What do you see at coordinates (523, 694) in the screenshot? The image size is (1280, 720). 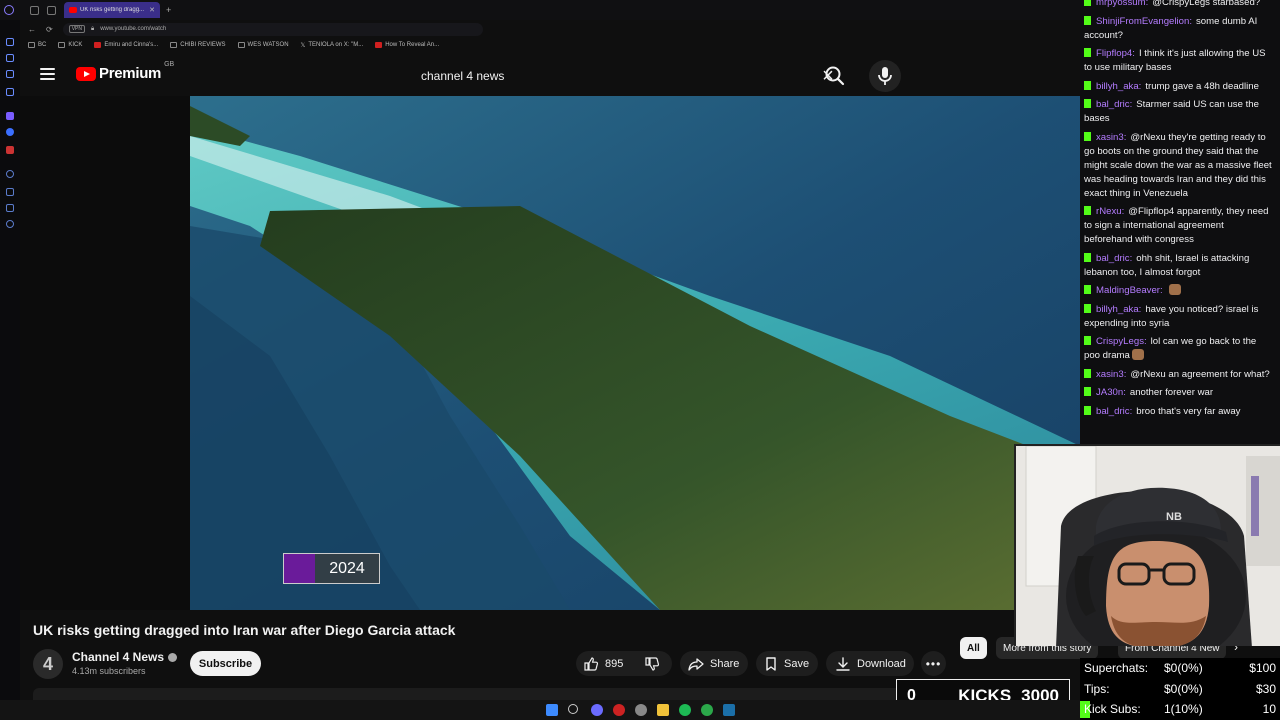 I see `description-box` at bounding box center [523, 694].